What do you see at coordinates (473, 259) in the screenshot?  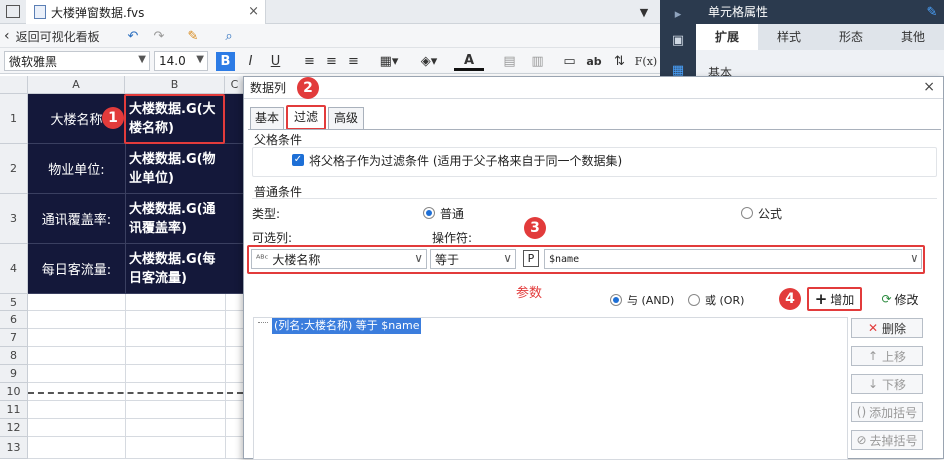 I see `operator-select: 等于 ∨` at bounding box center [473, 259].